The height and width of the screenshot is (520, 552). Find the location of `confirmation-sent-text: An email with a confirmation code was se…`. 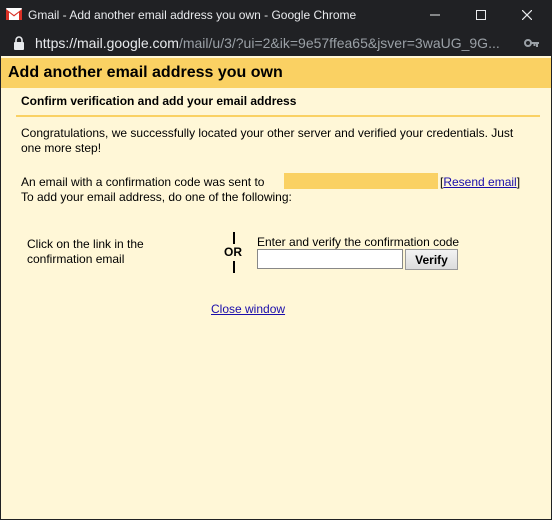

confirmation-sent-text: An email with a confirmation code was se… is located at coordinates (143, 182).